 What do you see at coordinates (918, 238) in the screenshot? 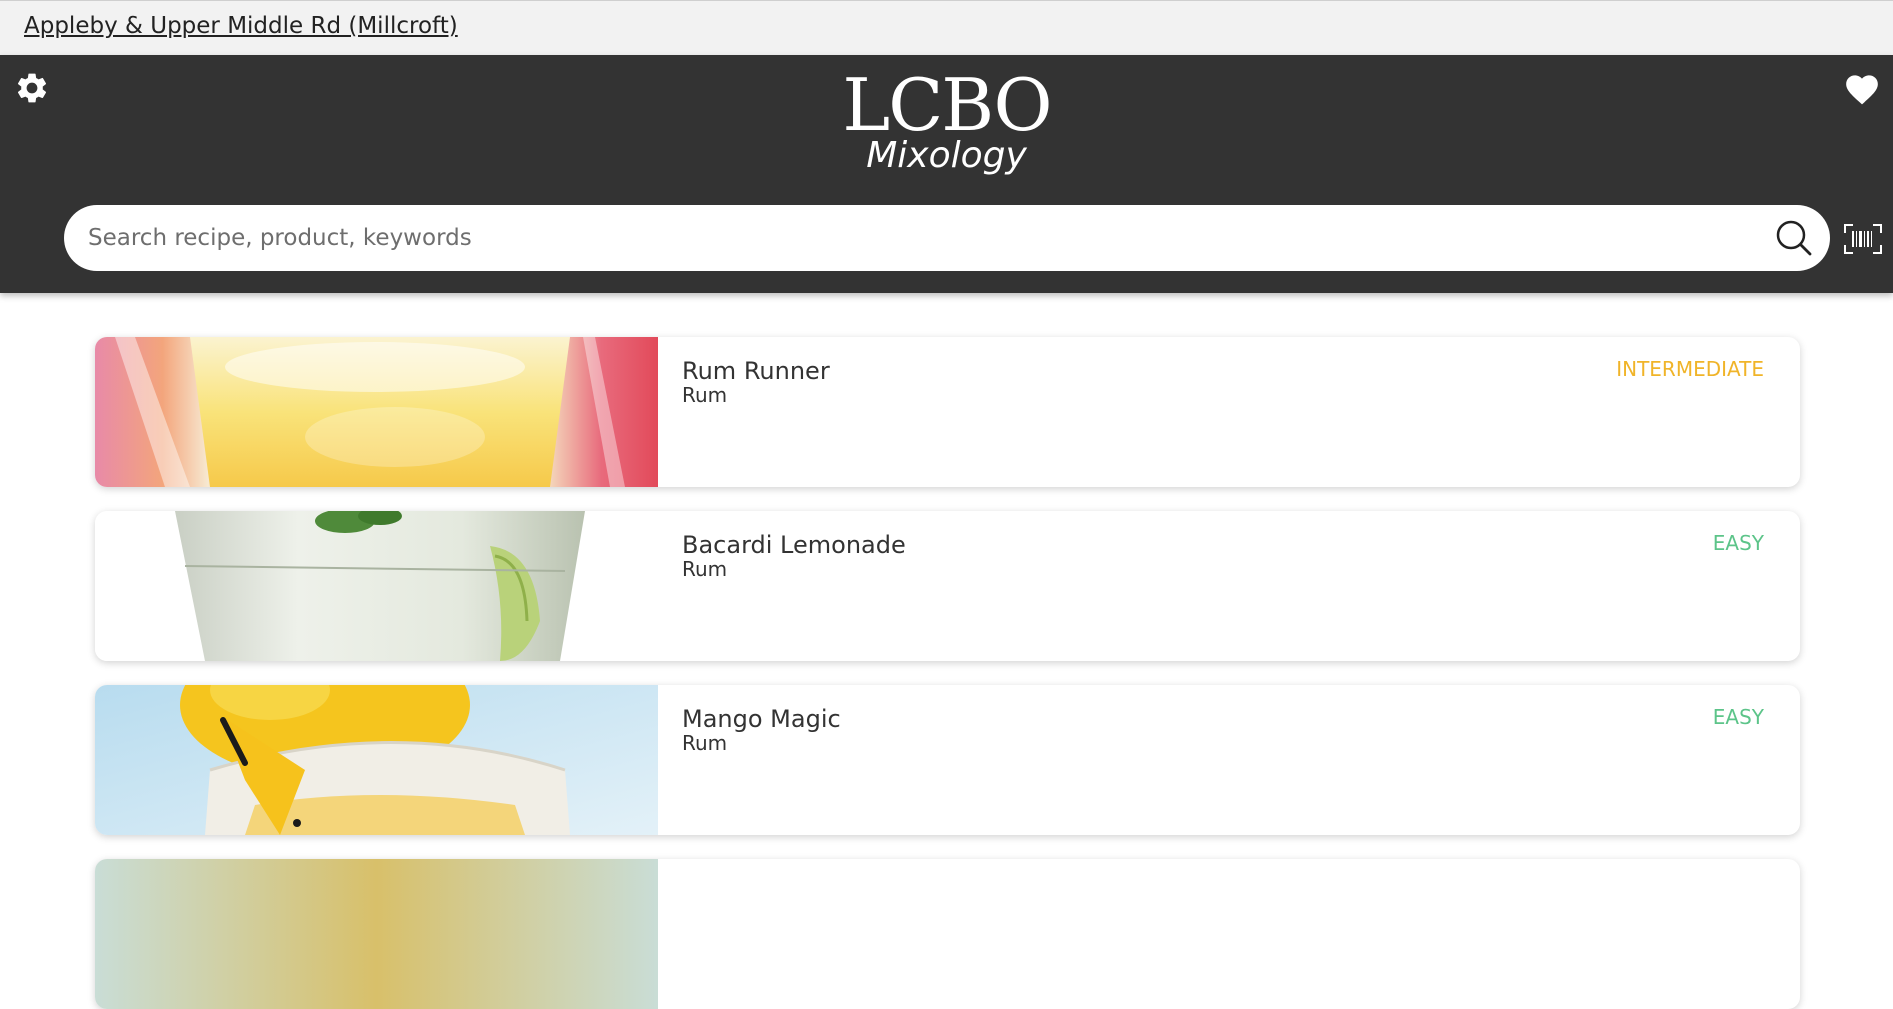
I see `search-input` at bounding box center [918, 238].